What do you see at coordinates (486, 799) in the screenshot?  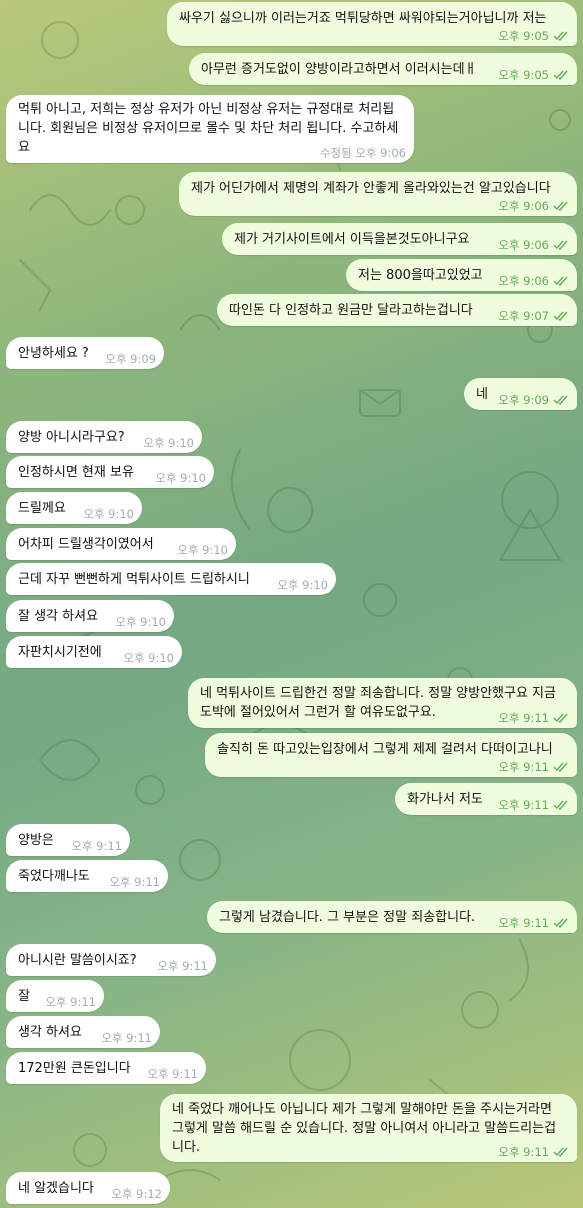 I see `outgoing-message: 화가나서 저도 오후 9:11` at bounding box center [486, 799].